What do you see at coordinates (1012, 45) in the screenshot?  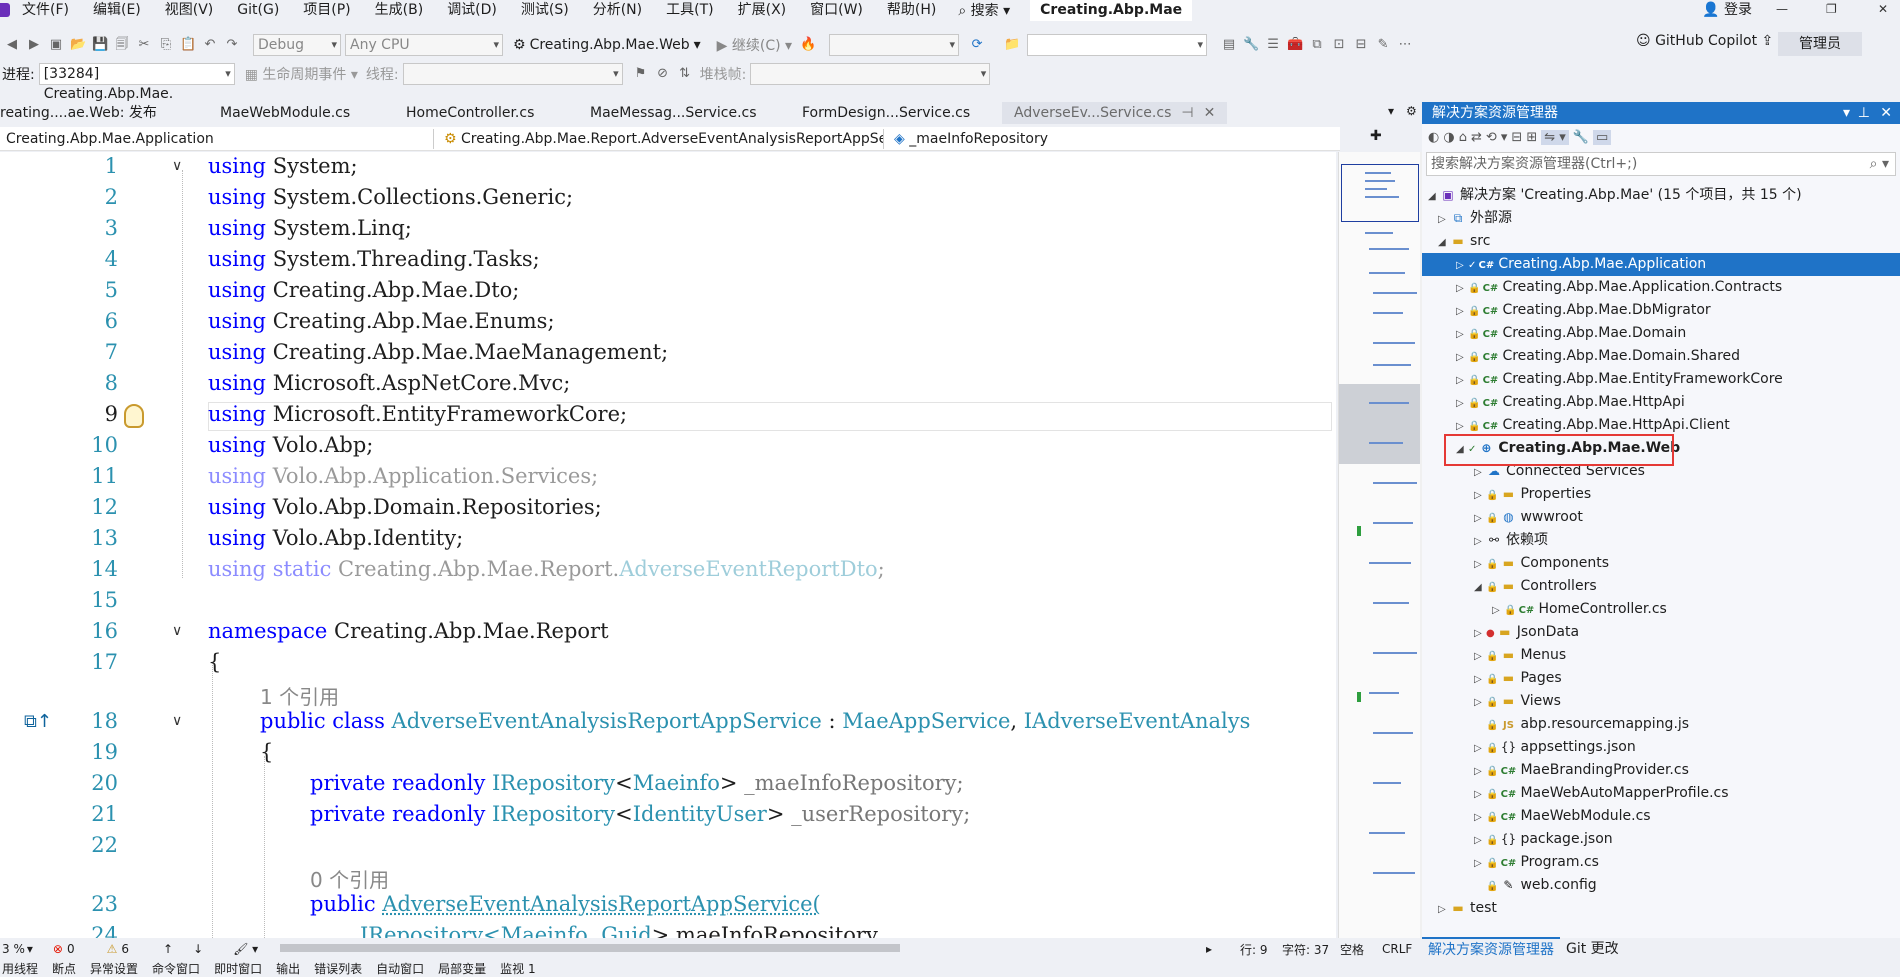 I see `browse-icon: 📁` at bounding box center [1012, 45].